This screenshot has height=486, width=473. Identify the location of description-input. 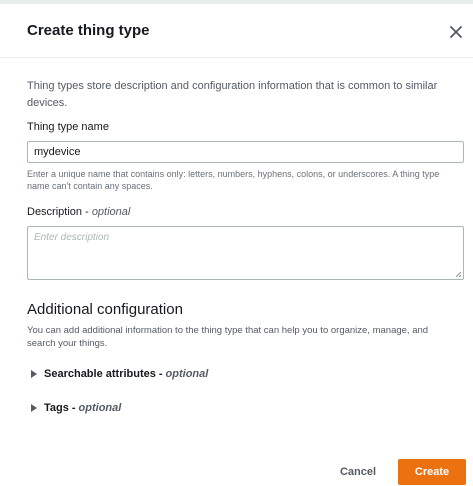
(245, 253).